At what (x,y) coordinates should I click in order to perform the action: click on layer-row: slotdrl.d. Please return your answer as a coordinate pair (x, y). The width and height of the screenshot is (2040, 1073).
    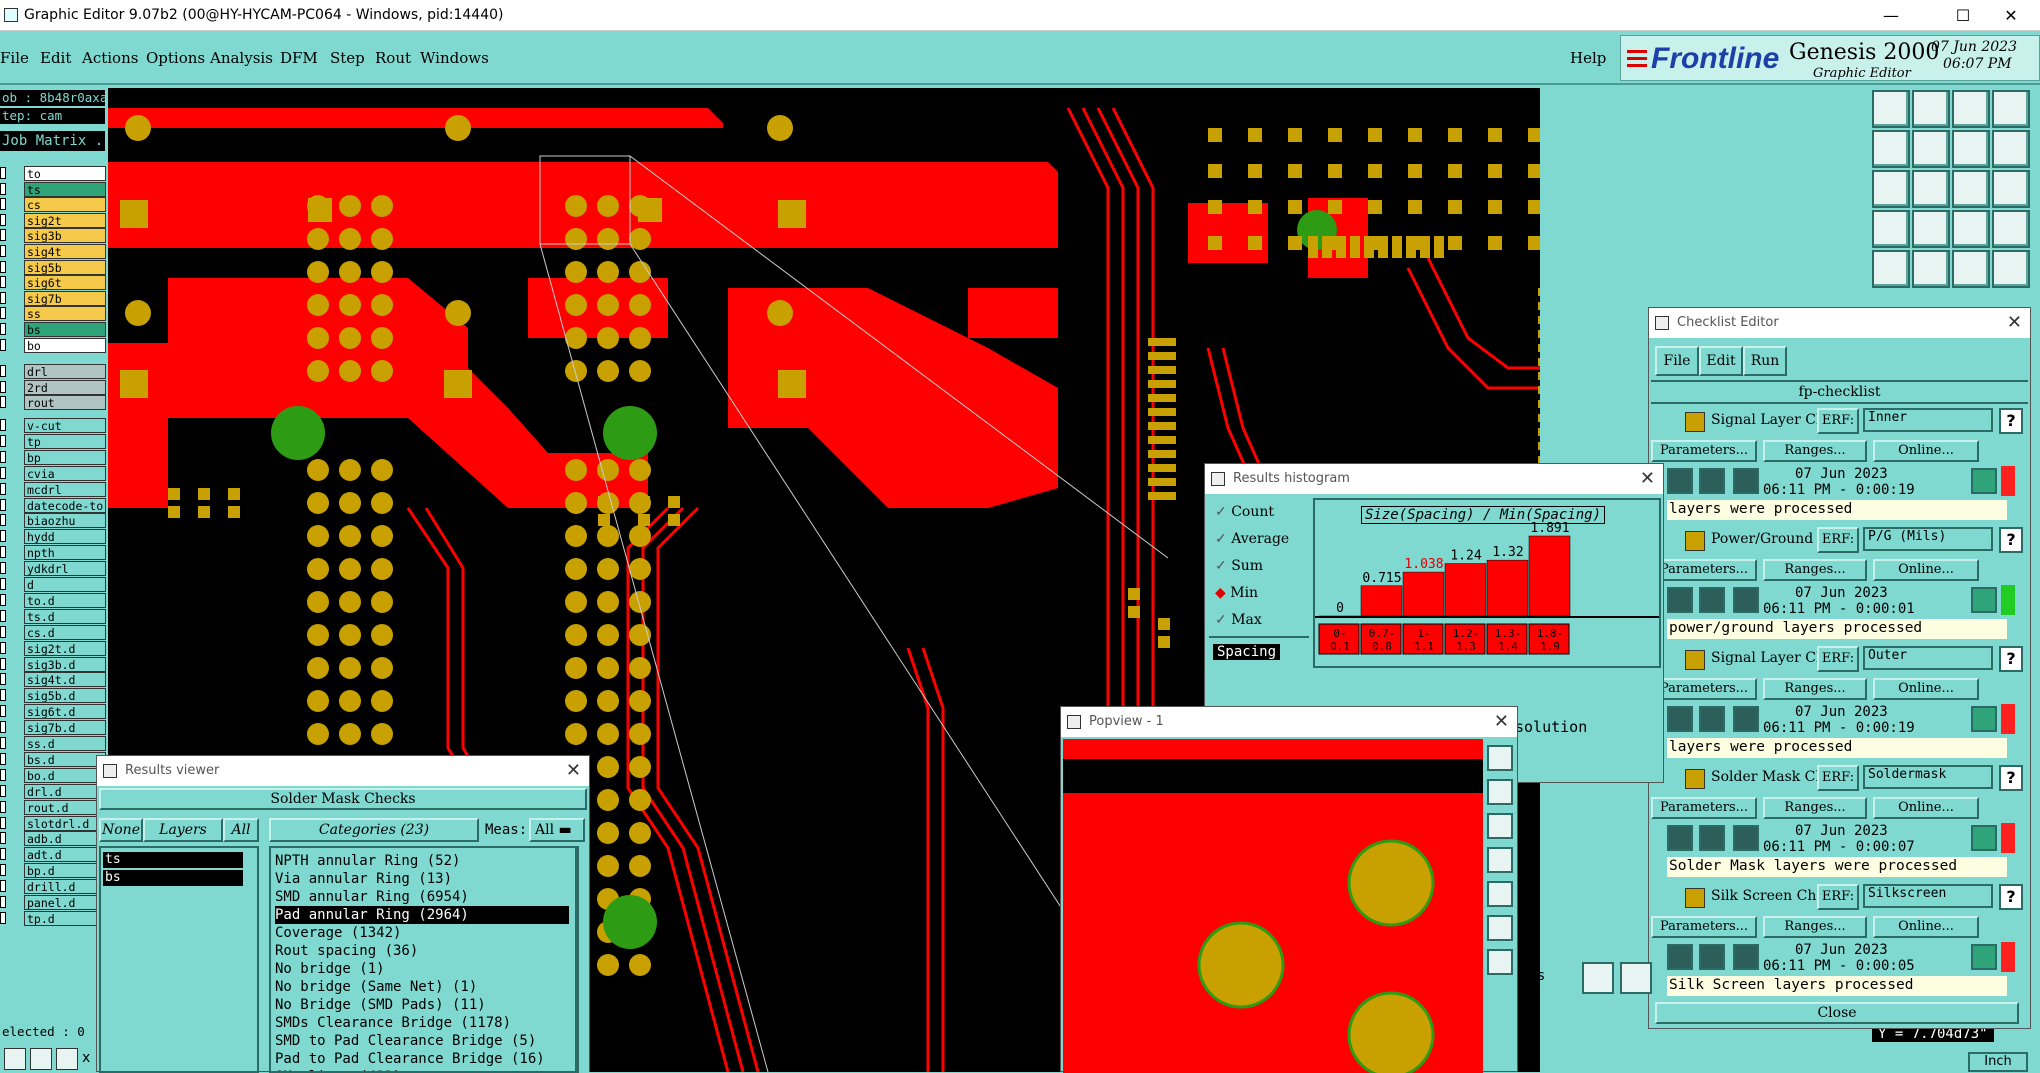
    Looking at the image, I should click on (54, 823).